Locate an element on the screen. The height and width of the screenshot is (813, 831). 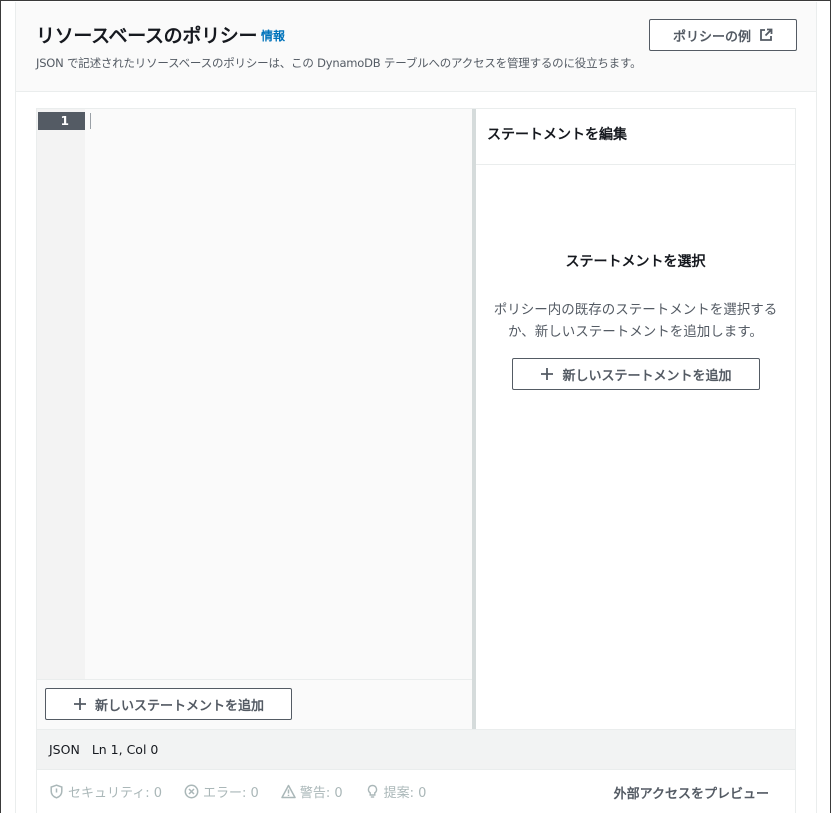
add-statement-button: 新しいステートメントを追加 is located at coordinates (168, 704).